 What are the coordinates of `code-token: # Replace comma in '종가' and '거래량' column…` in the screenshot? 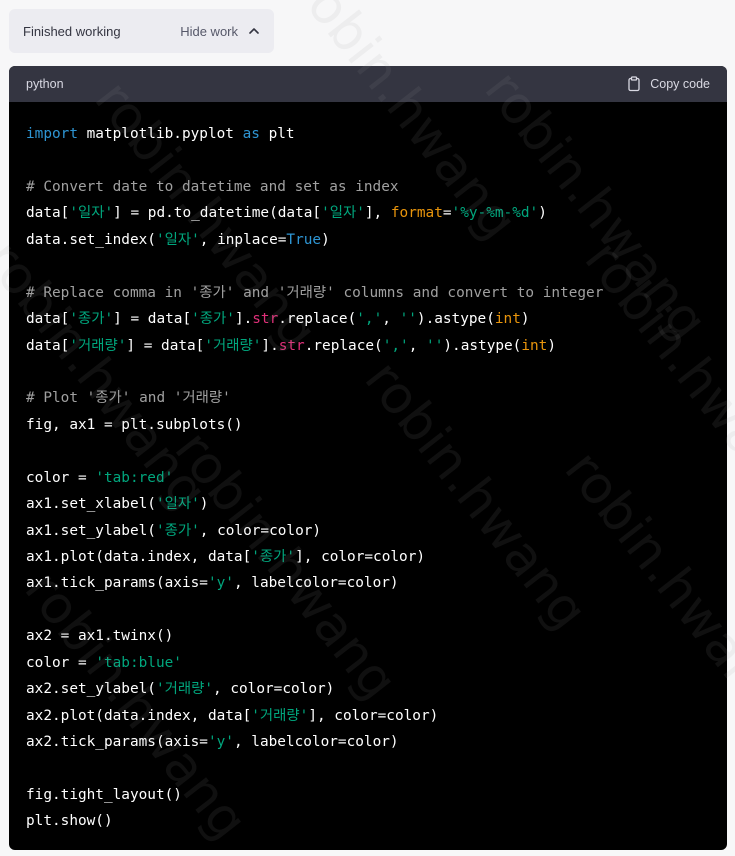 It's located at (315, 292).